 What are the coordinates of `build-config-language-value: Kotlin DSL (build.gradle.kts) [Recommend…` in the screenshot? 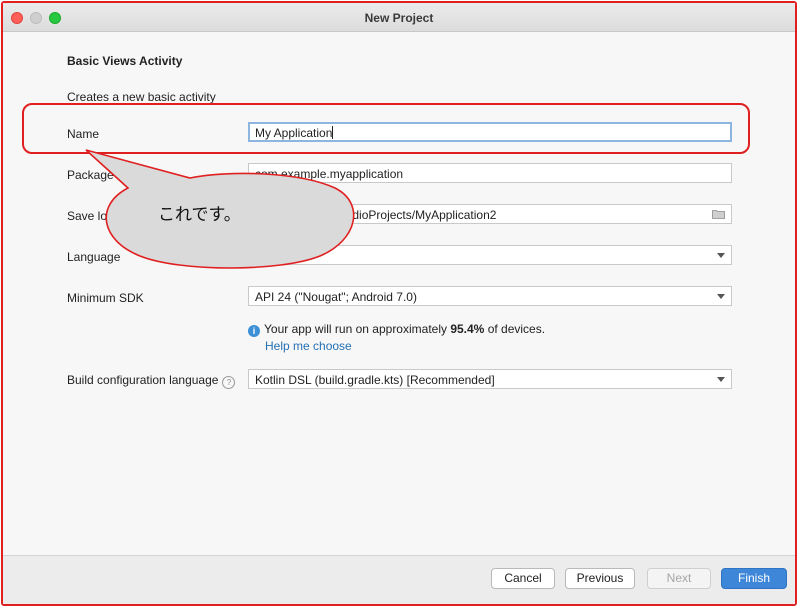 It's located at (375, 380).